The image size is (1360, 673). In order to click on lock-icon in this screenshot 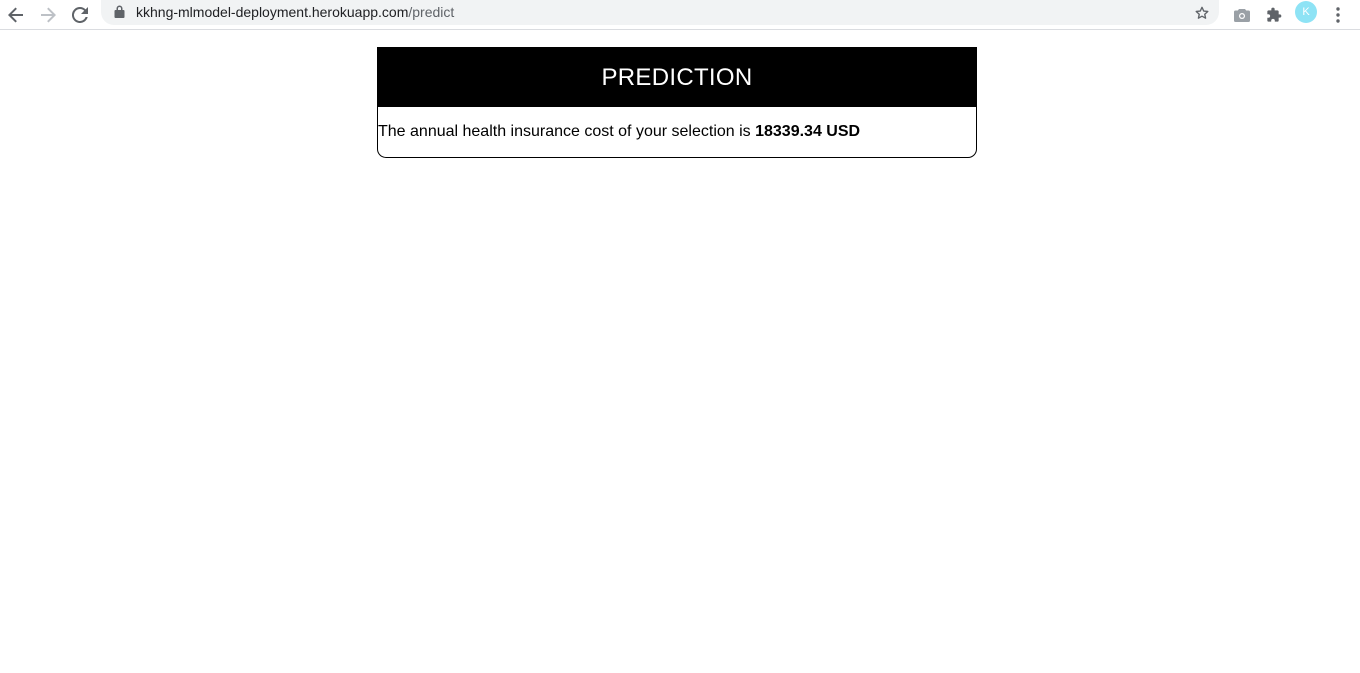, I will do `click(119, 11)`.